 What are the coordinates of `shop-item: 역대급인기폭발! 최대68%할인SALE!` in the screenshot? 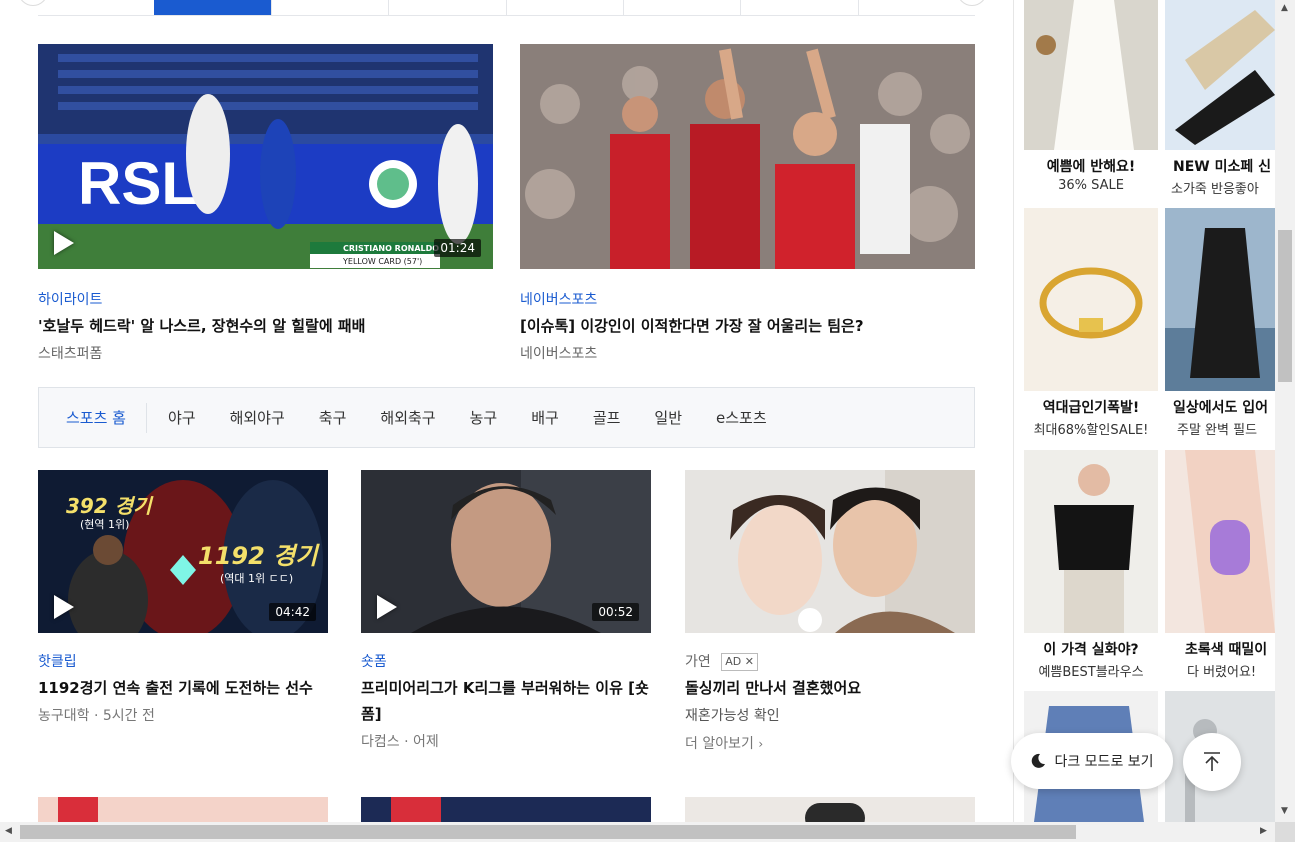 It's located at (1091, 323).